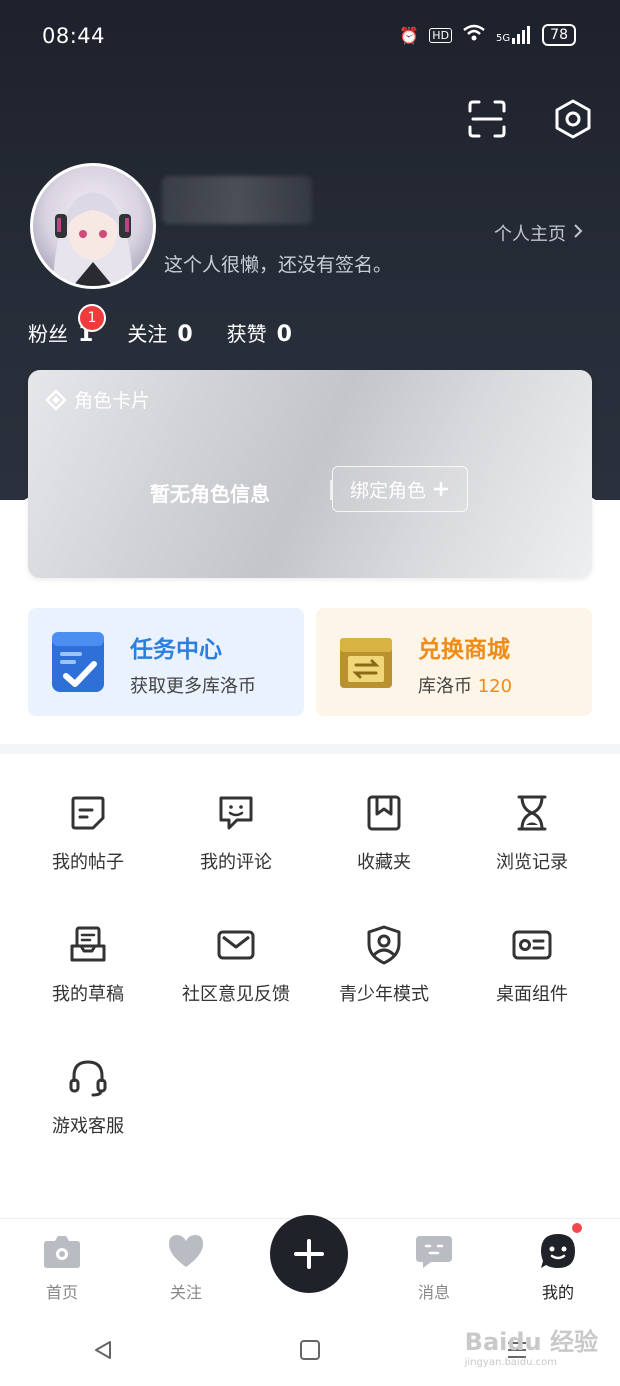 Image resolution: width=620 pixels, height=1386 pixels. Describe the element at coordinates (495, 686) in the screenshot. I see `coin-amount: 120` at that location.